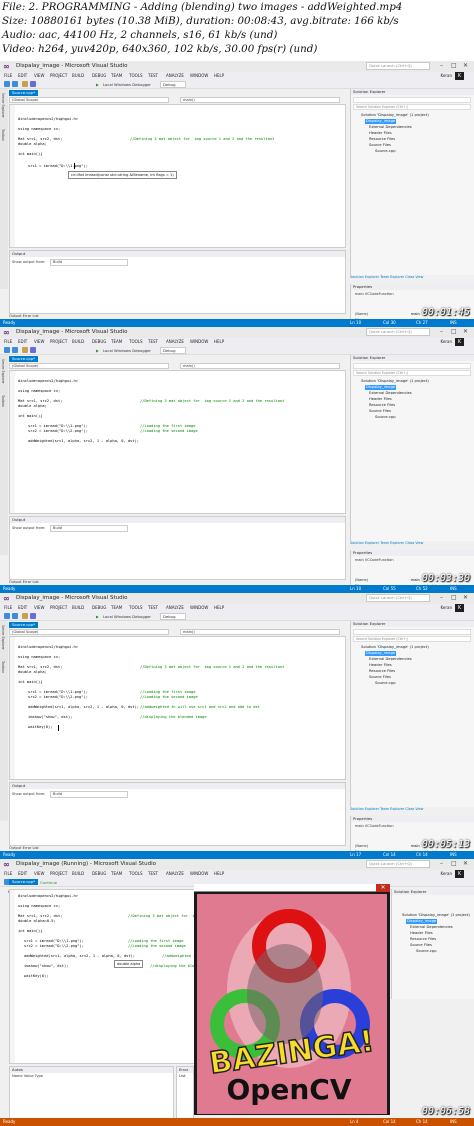  I want to click on config-dropdown: Debug, so click(173, 350).